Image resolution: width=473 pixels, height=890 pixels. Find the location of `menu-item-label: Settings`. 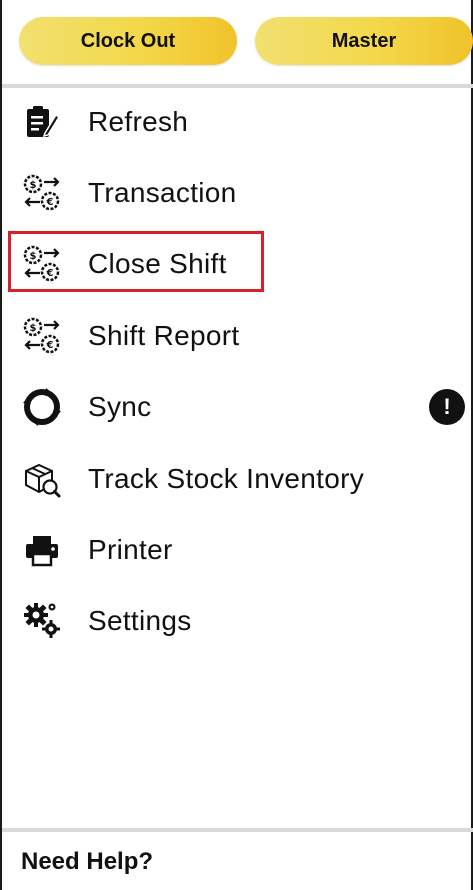

menu-item-label: Settings is located at coordinates (140, 620).